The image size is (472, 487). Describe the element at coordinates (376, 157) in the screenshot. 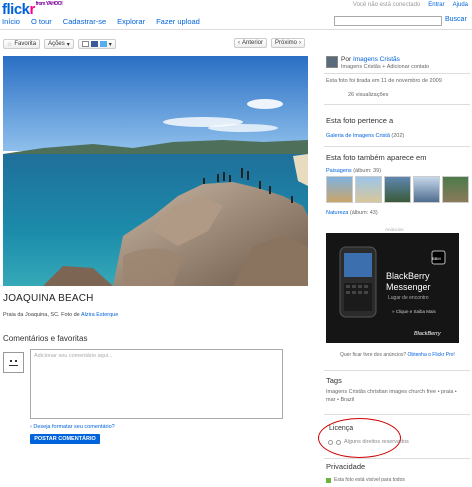

I see `also-appears-heading: Esta foto também aparece em` at that location.